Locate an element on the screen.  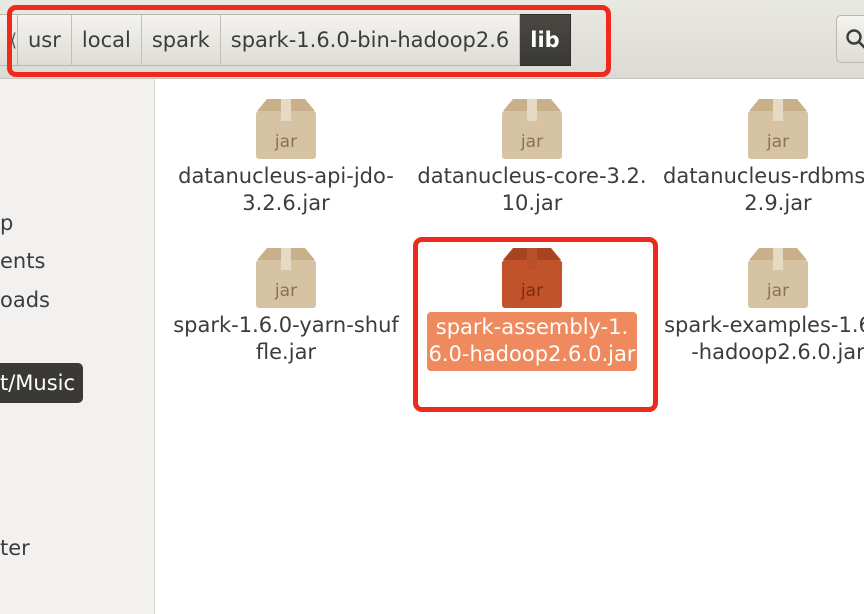
sidebar-item-documents: ents is located at coordinates (22, 261).